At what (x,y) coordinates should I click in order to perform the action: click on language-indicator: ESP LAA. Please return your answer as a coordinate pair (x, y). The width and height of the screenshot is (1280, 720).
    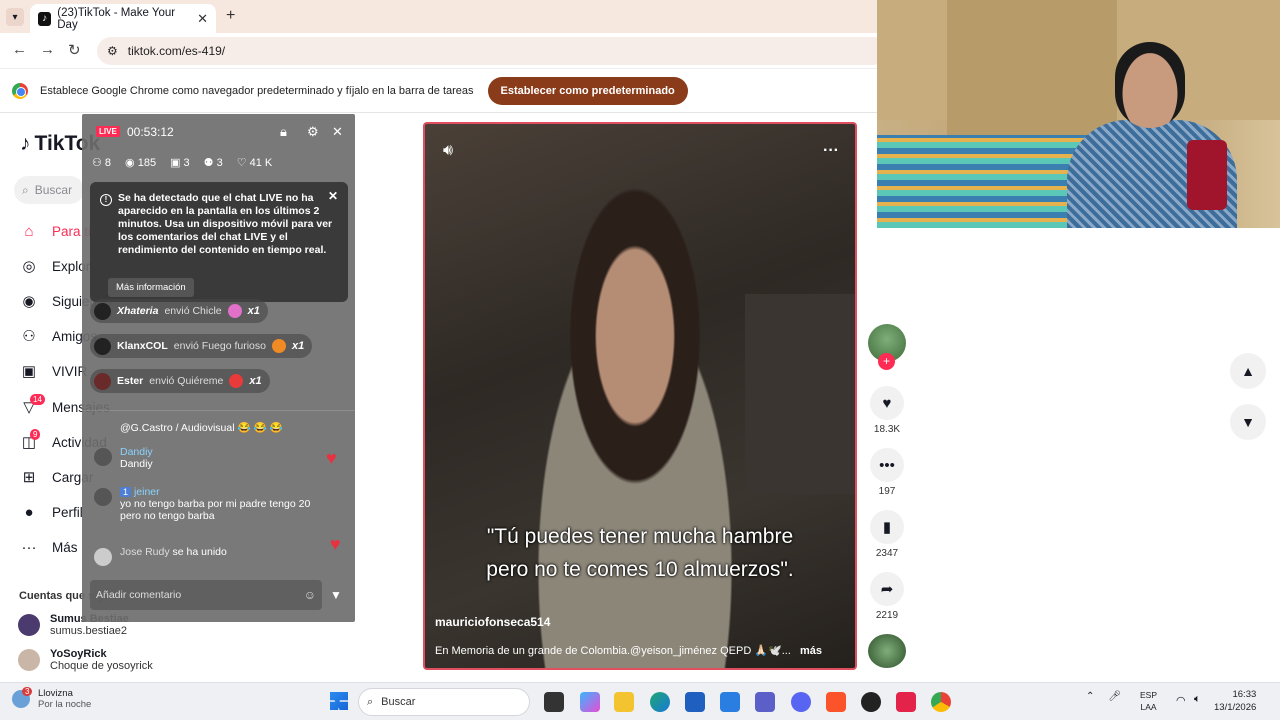
    Looking at the image, I should click on (1148, 701).